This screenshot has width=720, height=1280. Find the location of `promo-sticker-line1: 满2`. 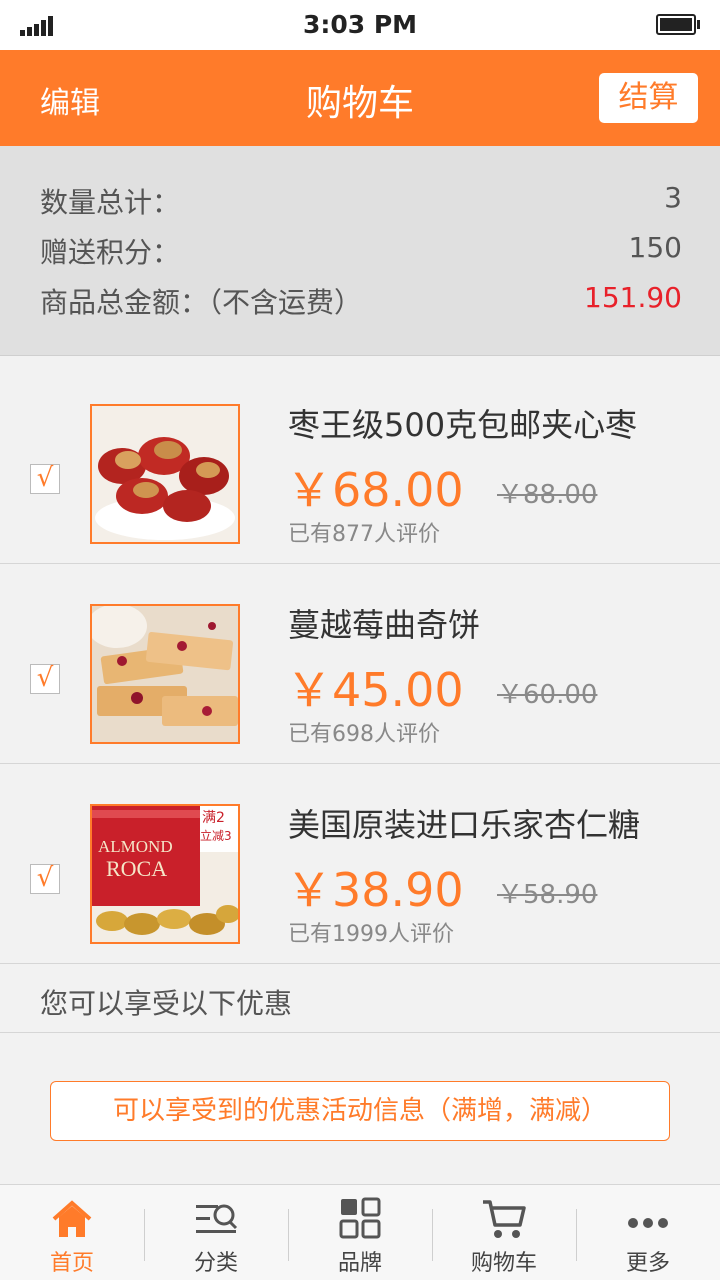

promo-sticker-line1: 满2 is located at coordinates (213, 818).